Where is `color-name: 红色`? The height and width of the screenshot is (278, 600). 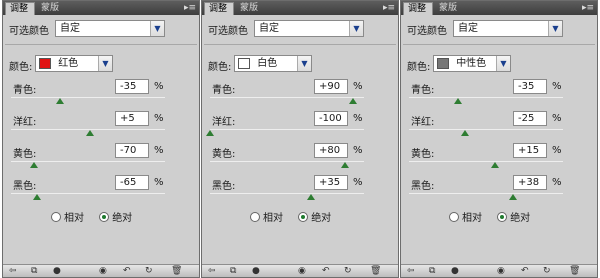 color-name: 红色 is located at coordinates (68, 63).